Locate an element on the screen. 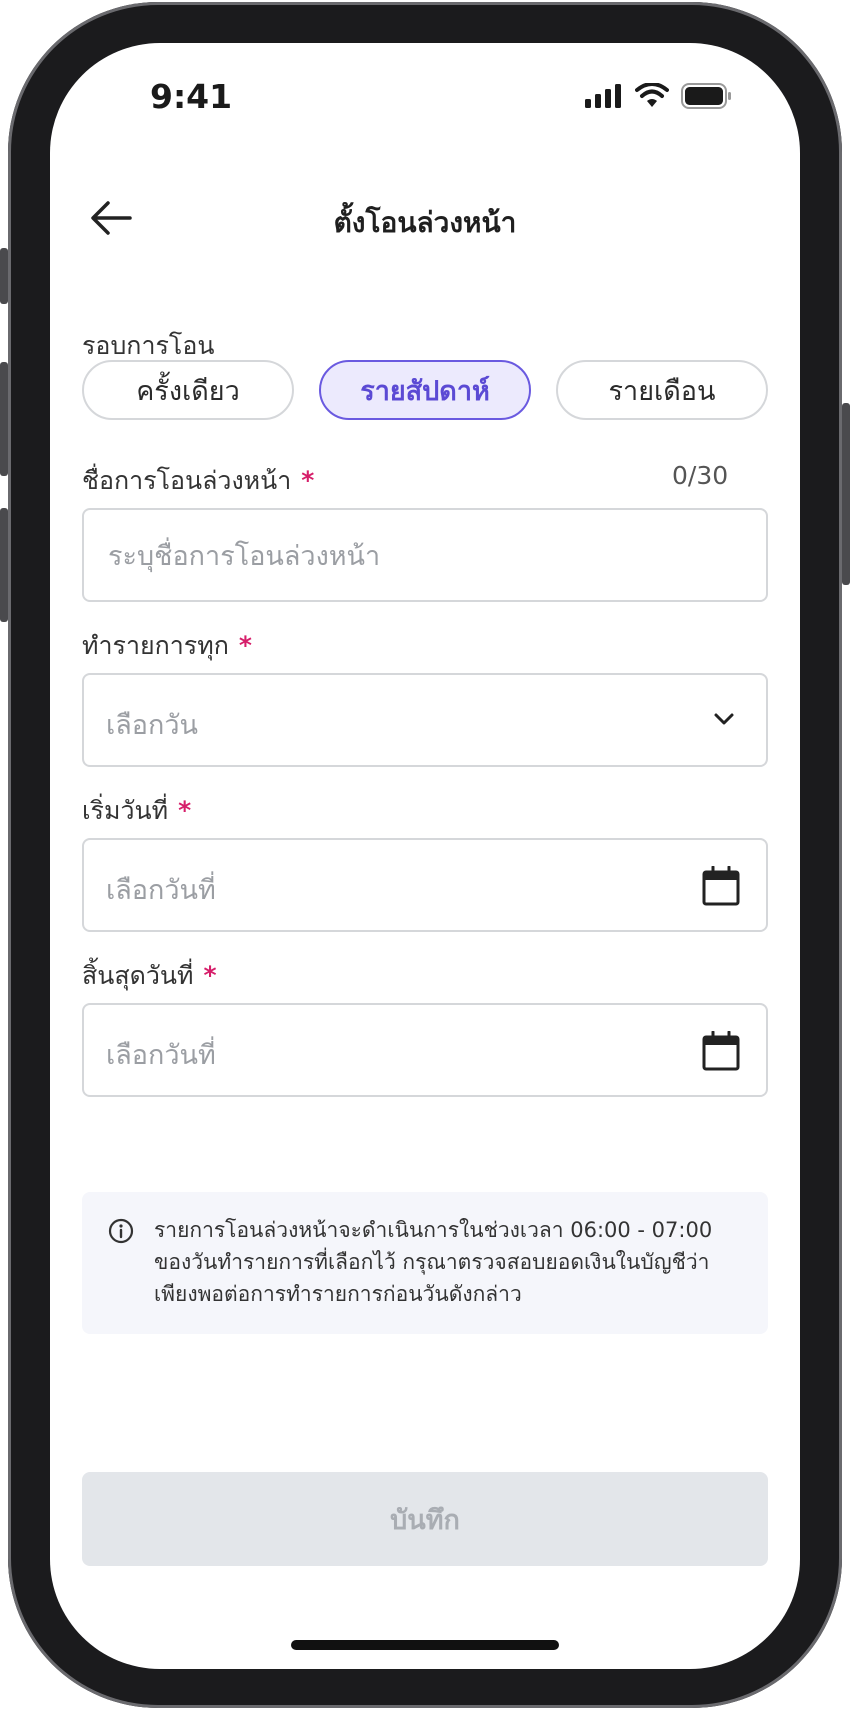 The height and width of the screenshot is (1712, 850). info-icon is located at coordinates (121, 1233).